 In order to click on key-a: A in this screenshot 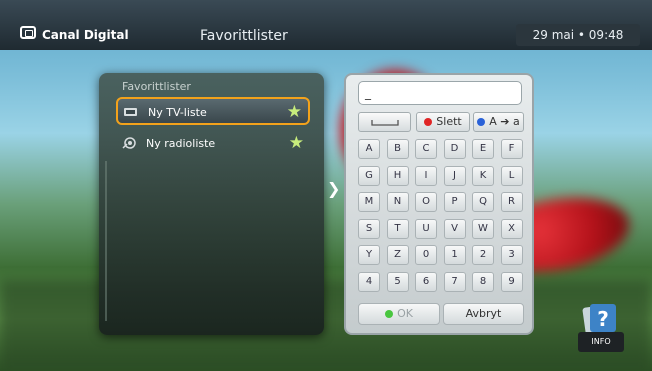, I will do `click(369, 149)`.